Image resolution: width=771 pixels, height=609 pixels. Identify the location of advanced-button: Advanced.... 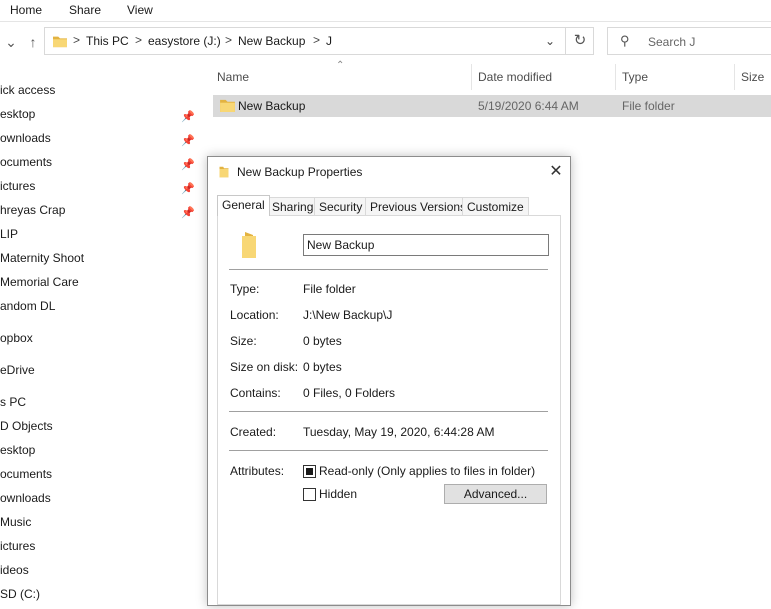
(495, 494).